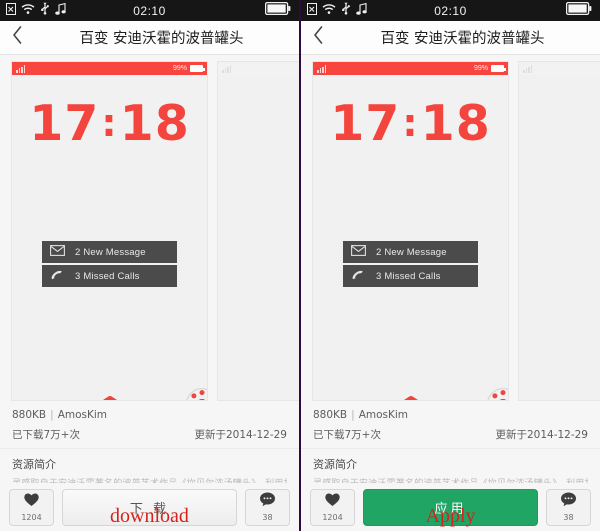  What do you see at coordinates (31, 502) in the screenshot?
I see `heart-icon` at bounding box center [31, 502].